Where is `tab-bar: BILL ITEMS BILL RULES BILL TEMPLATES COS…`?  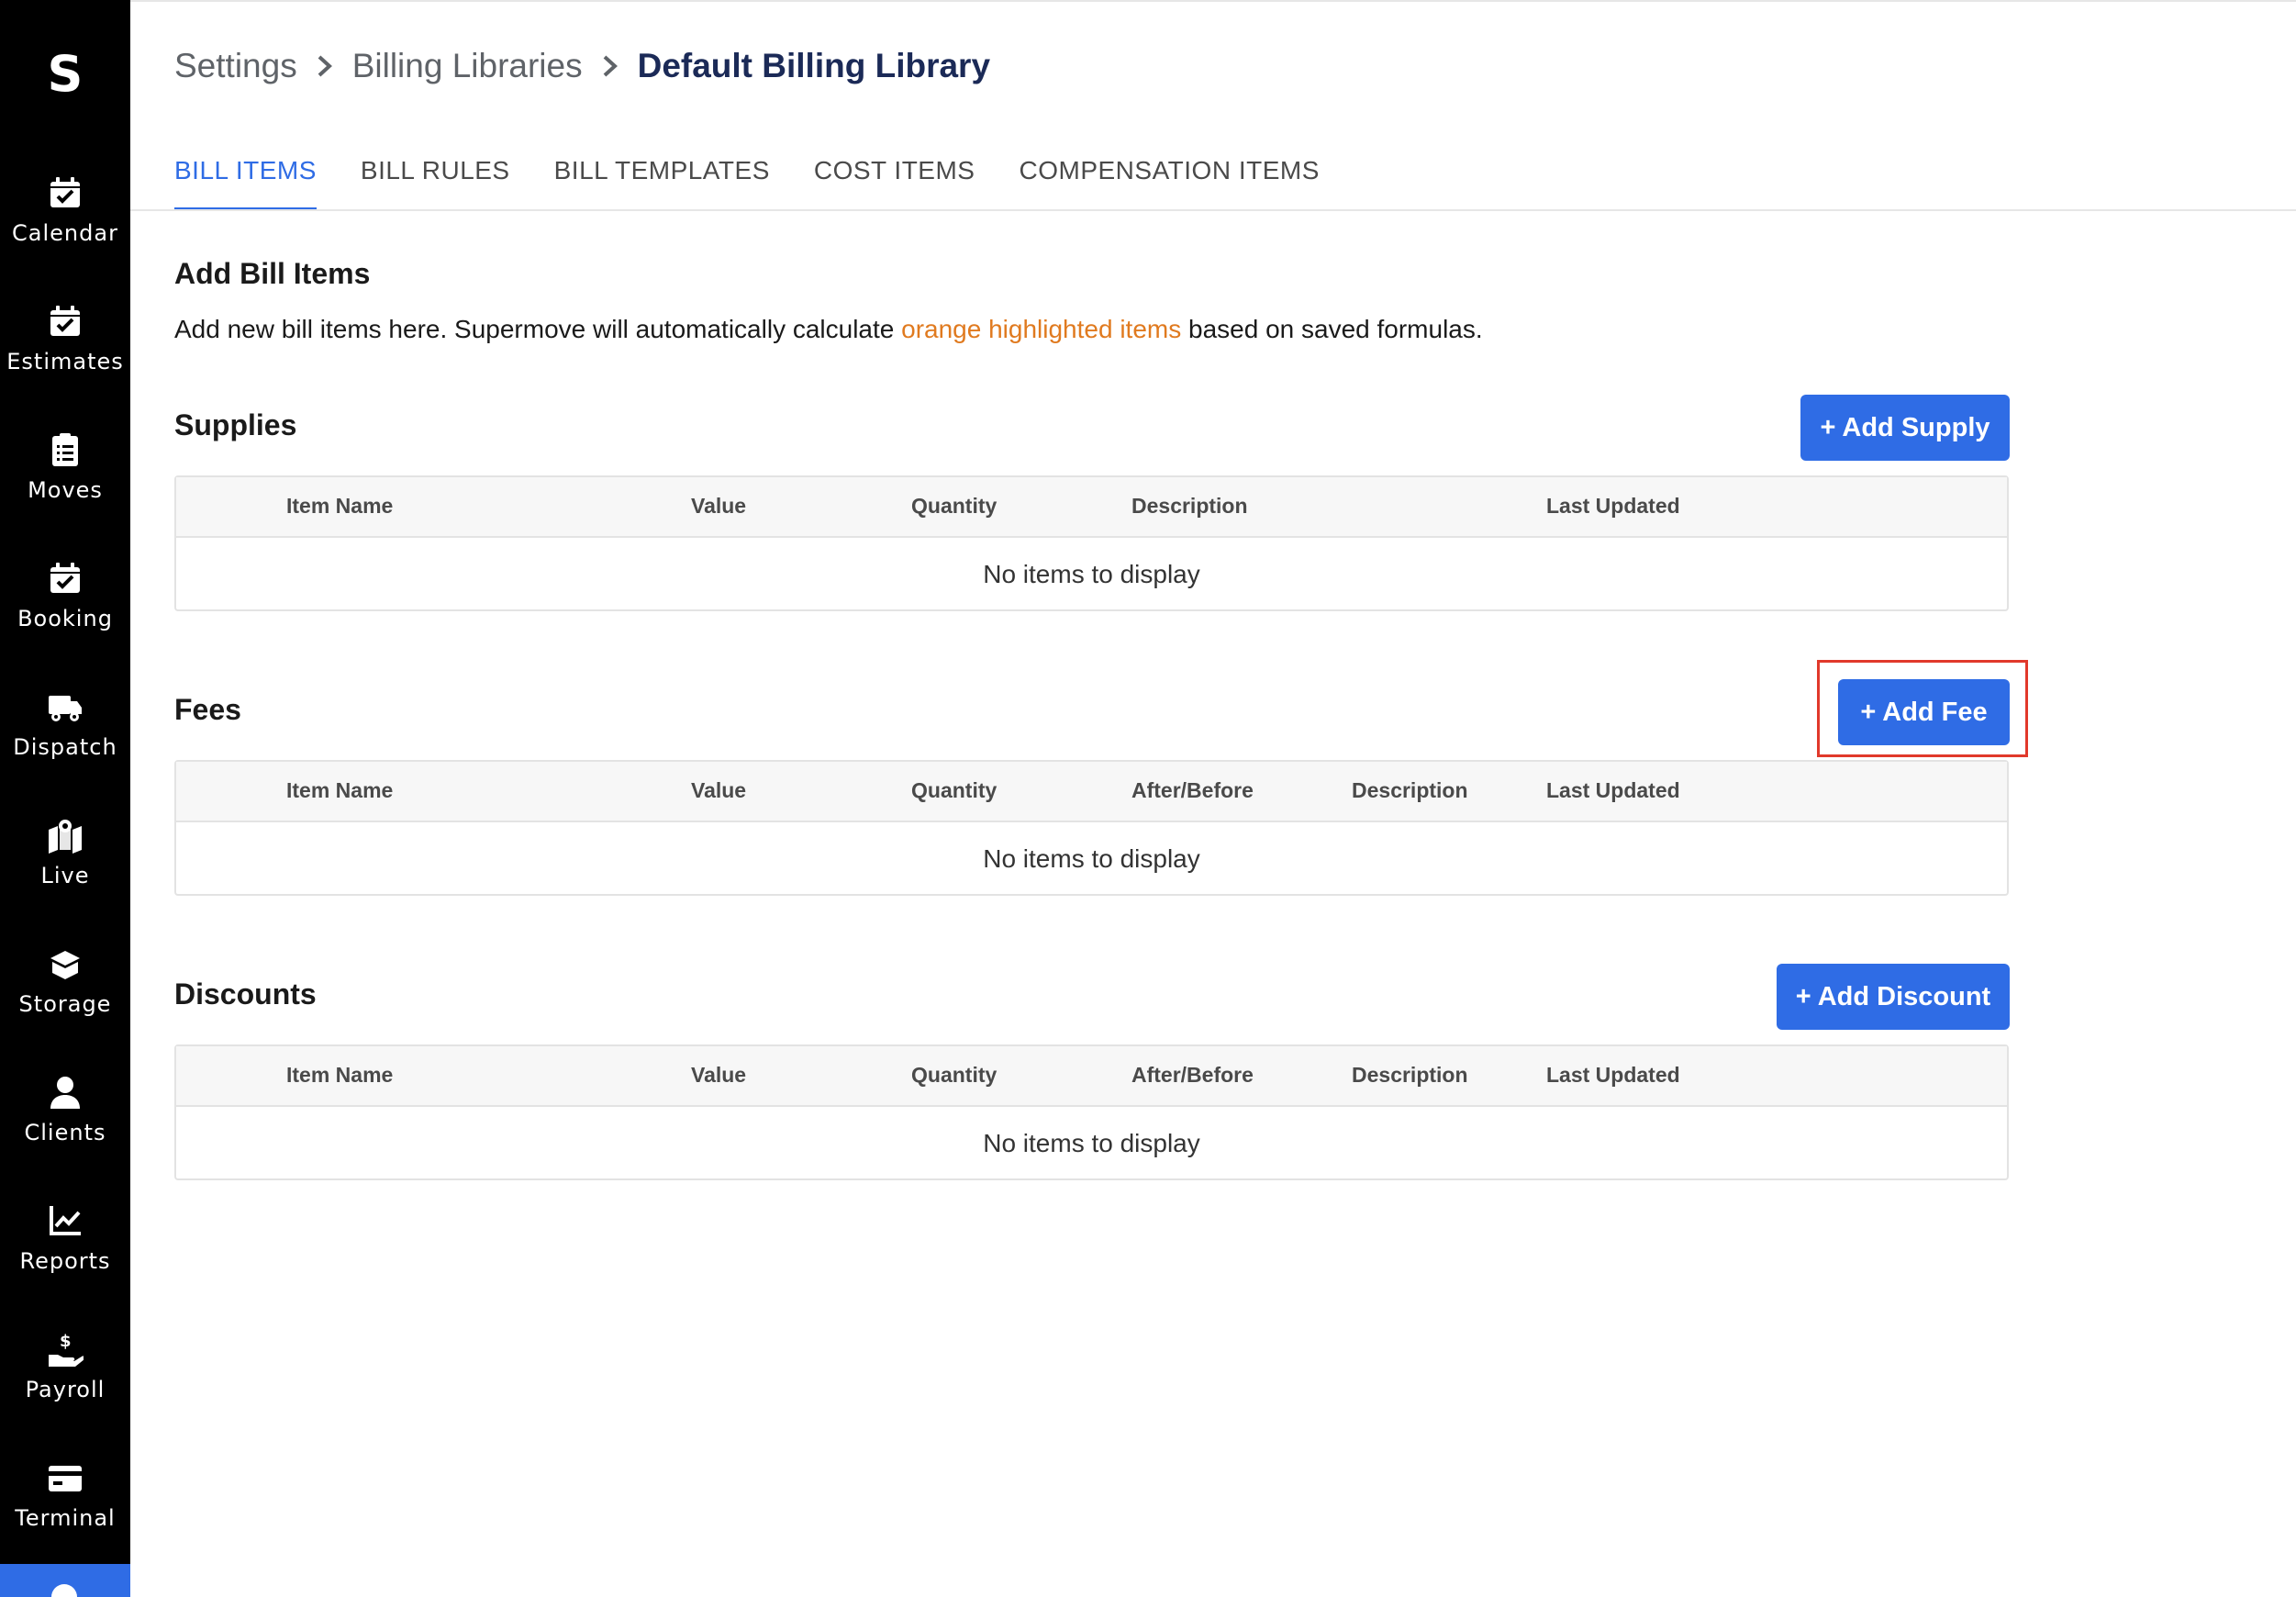
tab-bar: BILL ITEMS BILL RULES BILL TEMPLATES COS… is located at coordinates (747, 180).